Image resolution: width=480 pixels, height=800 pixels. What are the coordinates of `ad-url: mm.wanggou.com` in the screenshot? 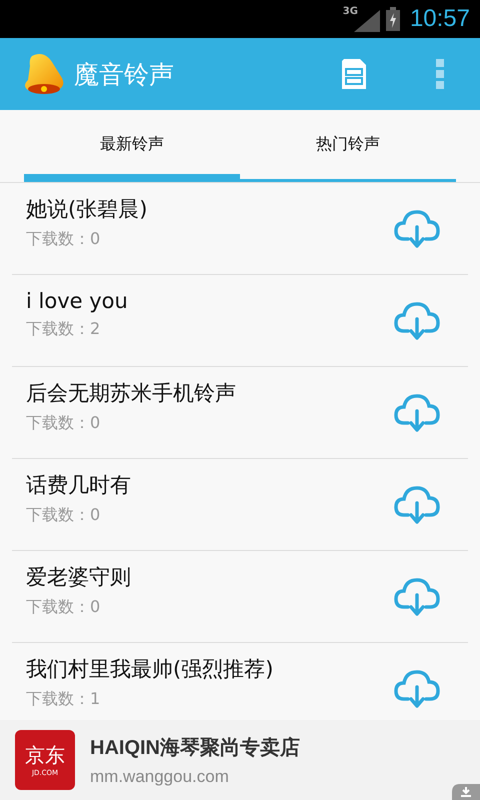 It's located at (160, 776).